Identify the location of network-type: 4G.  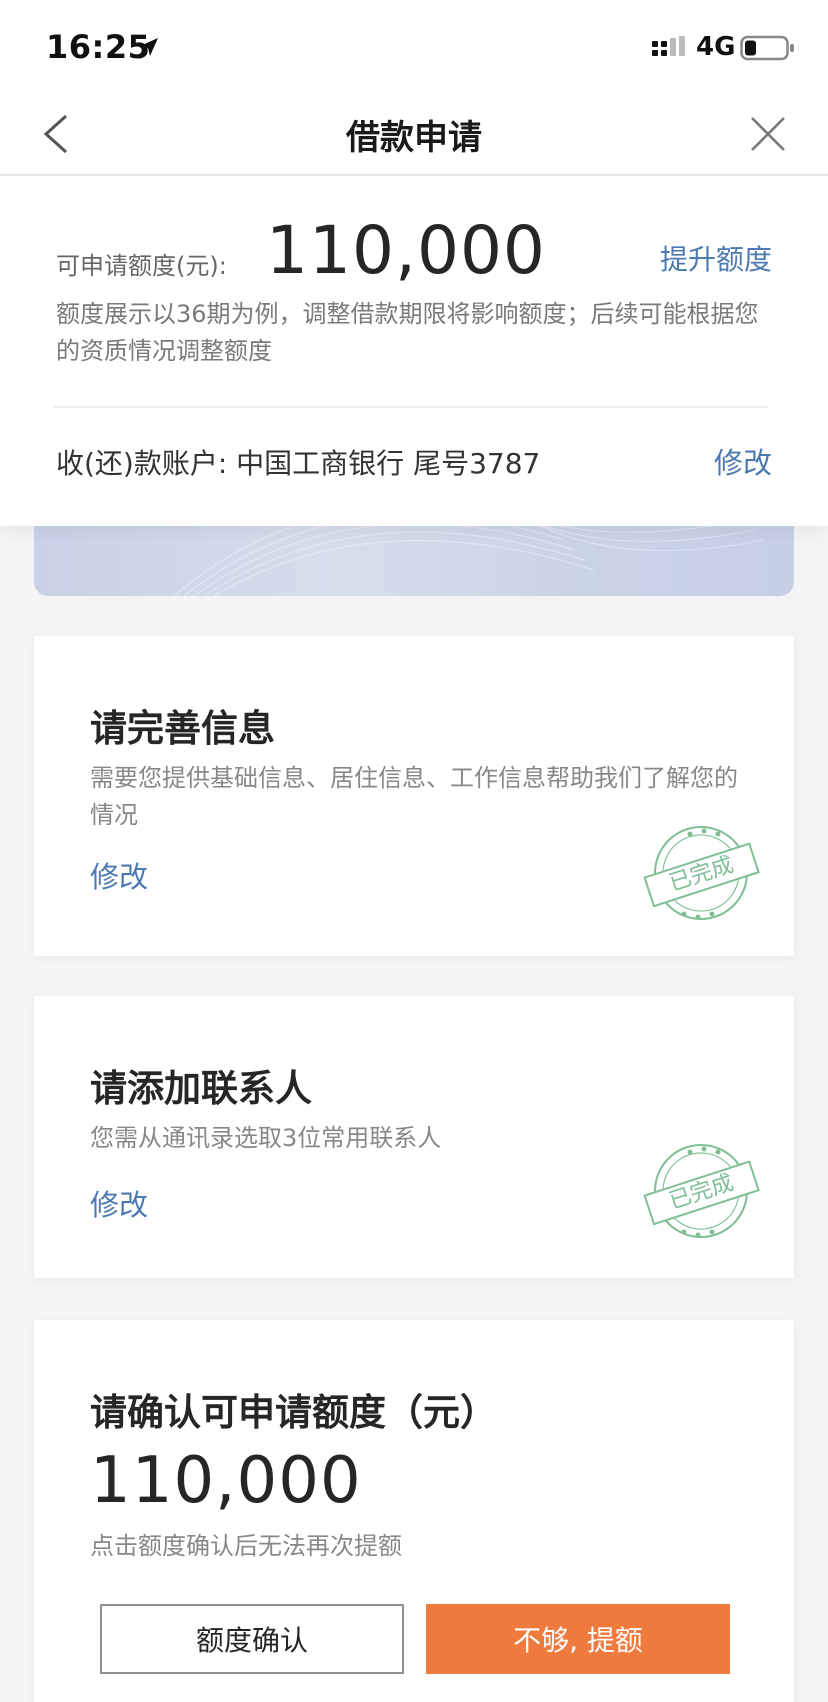
(716, 47).